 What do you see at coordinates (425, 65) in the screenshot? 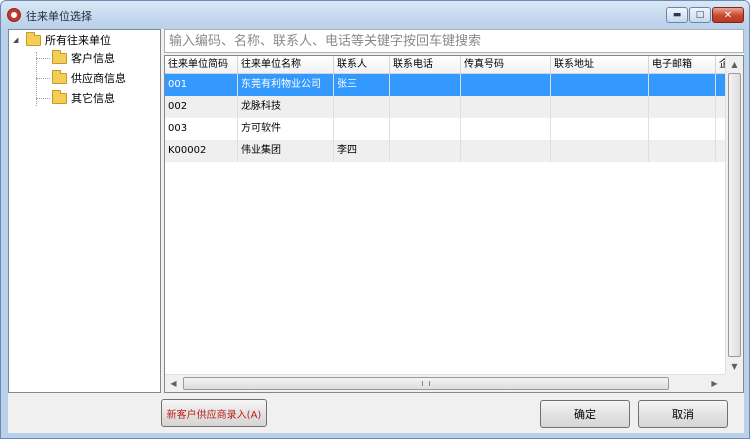
I see `column-header-phone: 联系电话` at bounding box center [425, 65].